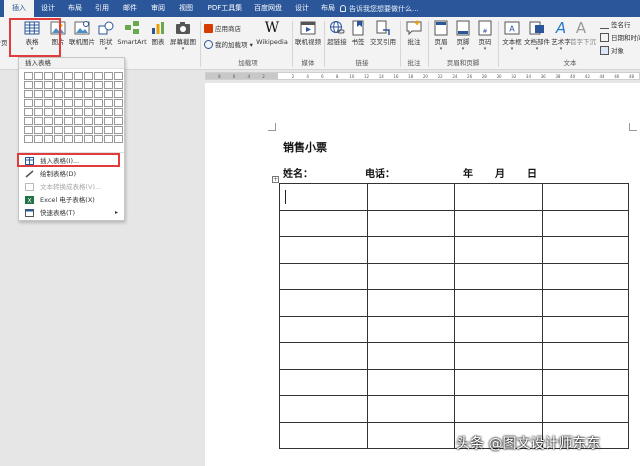 Image resolution: width=640 pixels, height=466 pixels. Describe the element at coordinates (615, 25) in the screenshot. I see `signature-line-button: 签名行` at that location.